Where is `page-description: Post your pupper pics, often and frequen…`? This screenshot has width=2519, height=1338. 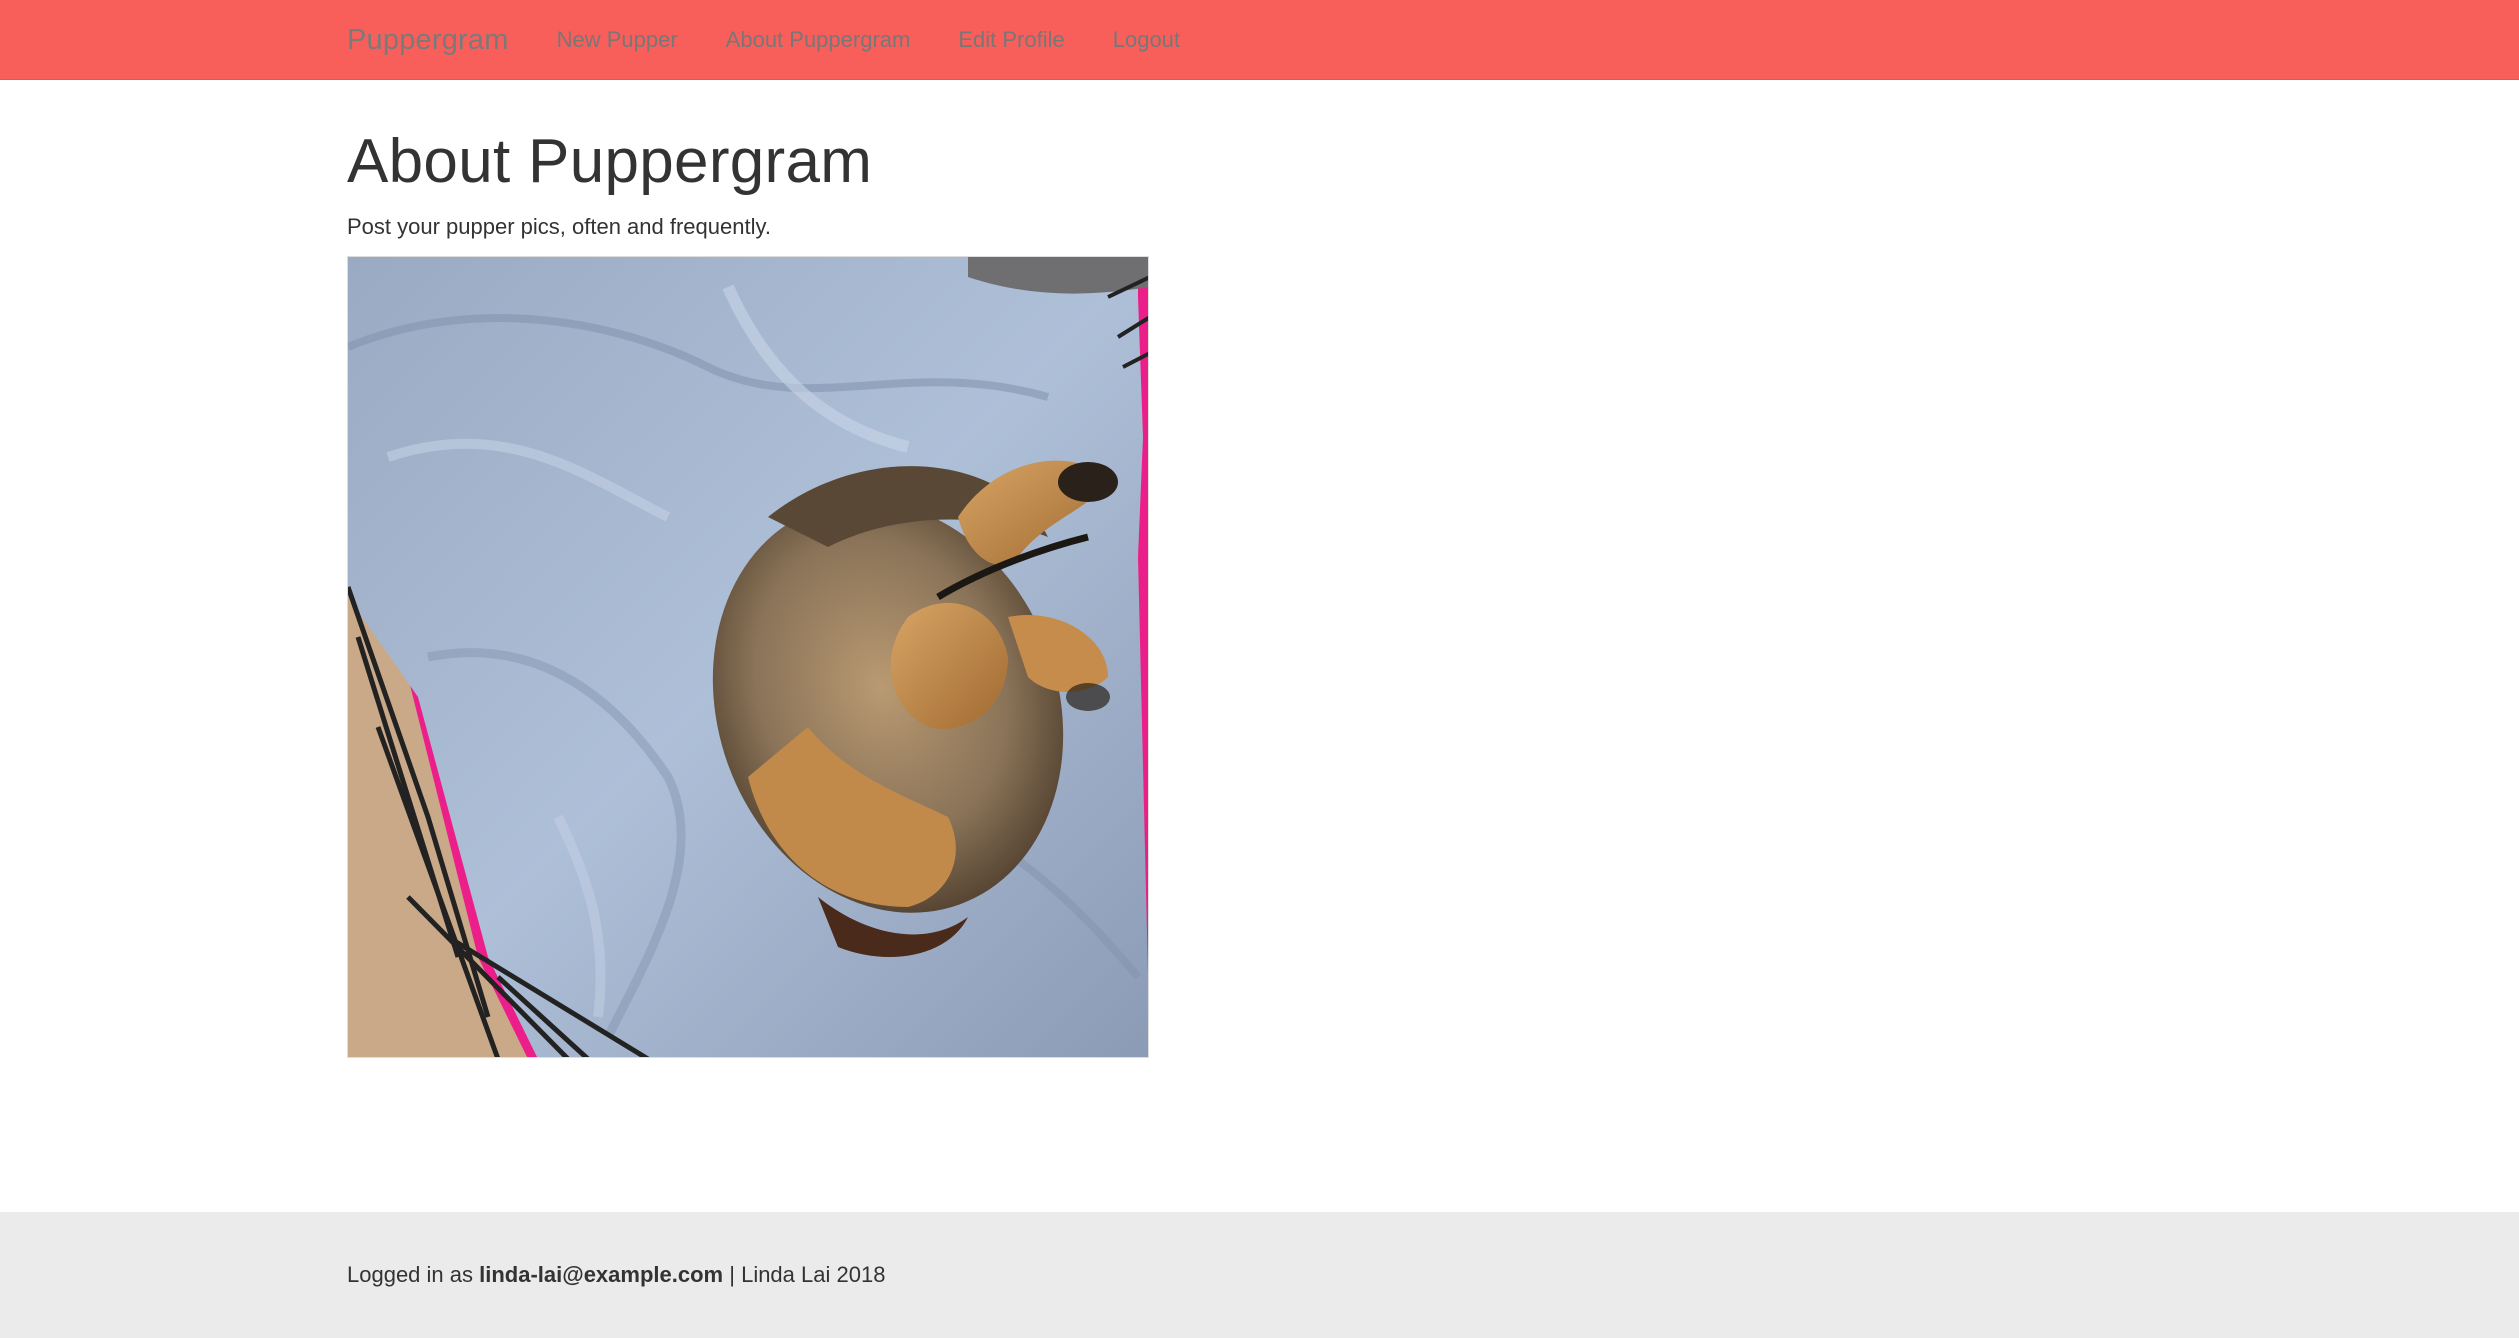
page-description: Post your pupper pics, often and frequen… is located at coordinates (559, 226).